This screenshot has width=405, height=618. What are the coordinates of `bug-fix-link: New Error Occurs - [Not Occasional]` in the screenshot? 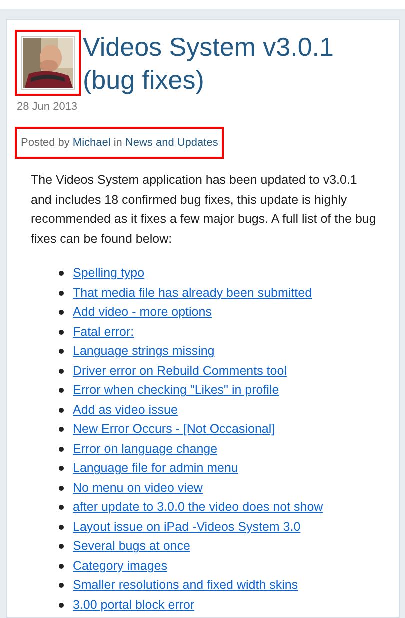 It's located at (174, 430).